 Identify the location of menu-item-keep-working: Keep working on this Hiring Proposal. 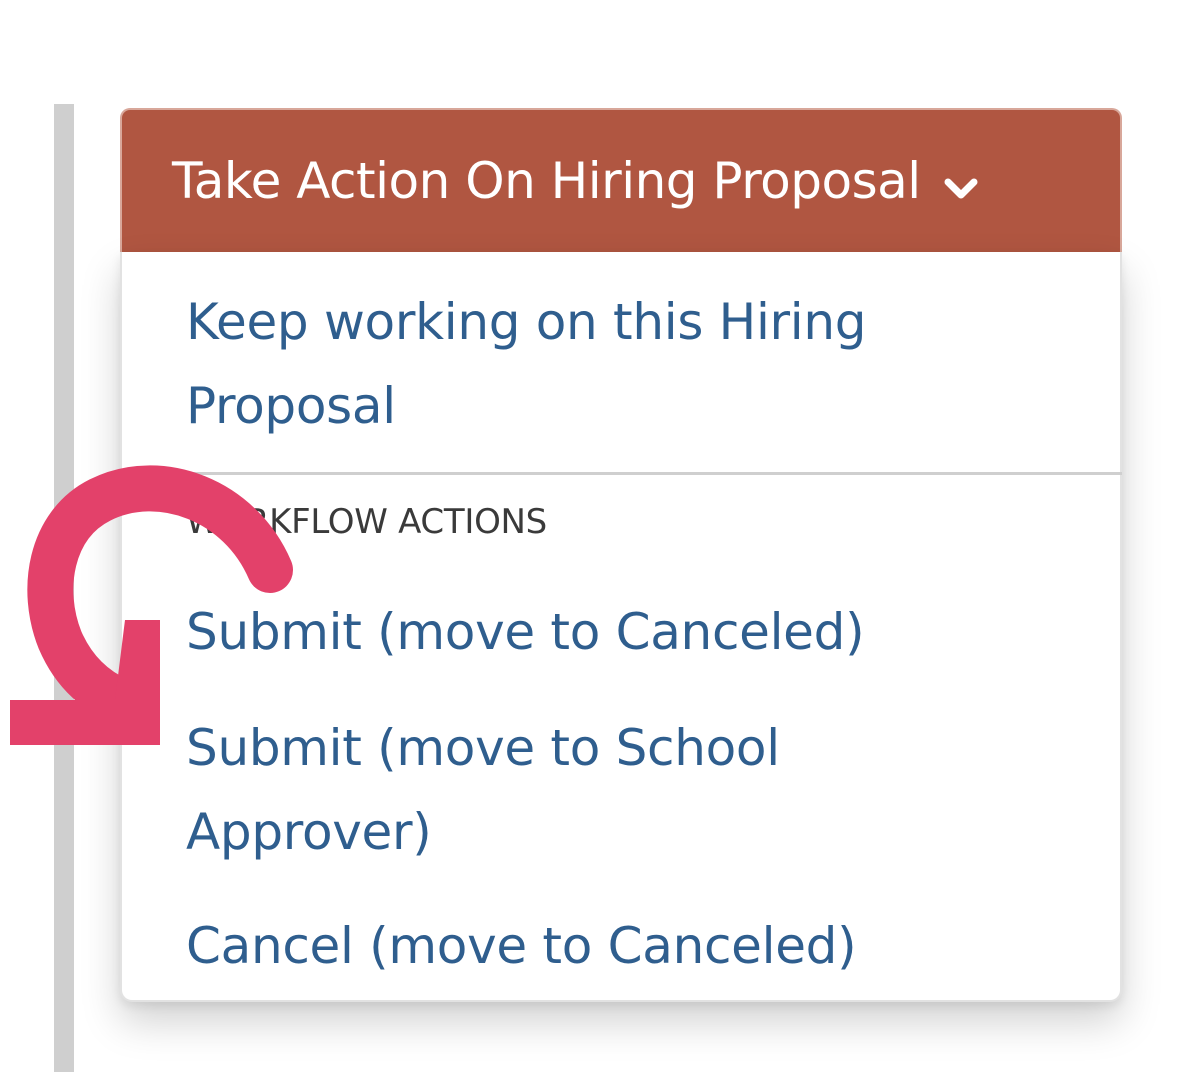
(624, 364).